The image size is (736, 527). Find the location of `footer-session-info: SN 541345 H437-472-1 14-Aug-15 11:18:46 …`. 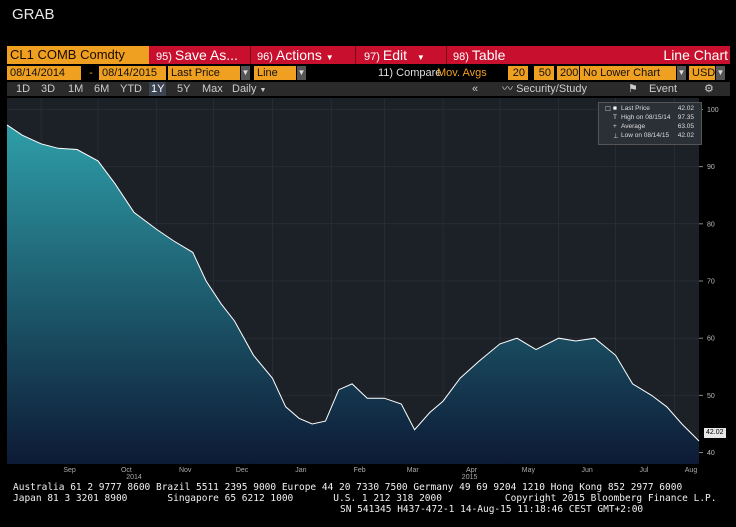

footer-session-info: SN 541345 H437-472-1 14-Aug-15 11:18:46 … is located at coordinates (492, 509).